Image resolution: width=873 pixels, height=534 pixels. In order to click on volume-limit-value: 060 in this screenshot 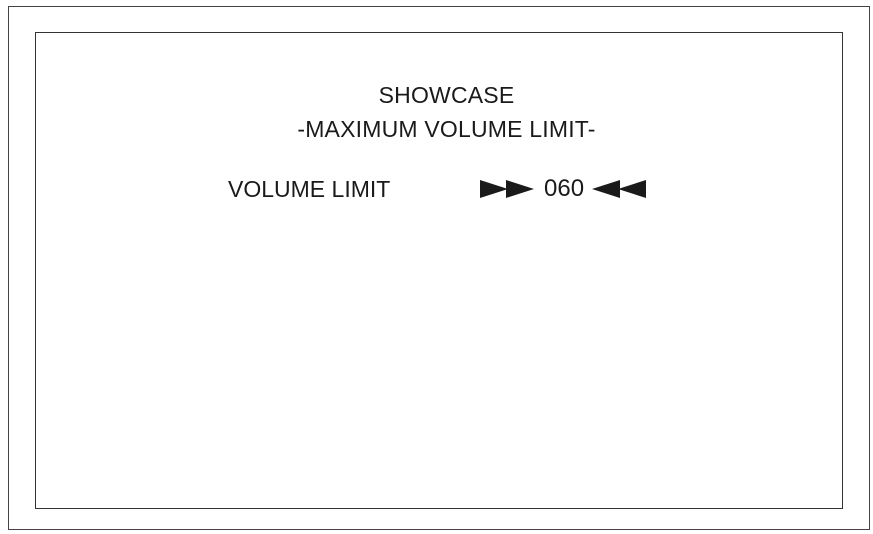, I will do `click(564, 188)`.